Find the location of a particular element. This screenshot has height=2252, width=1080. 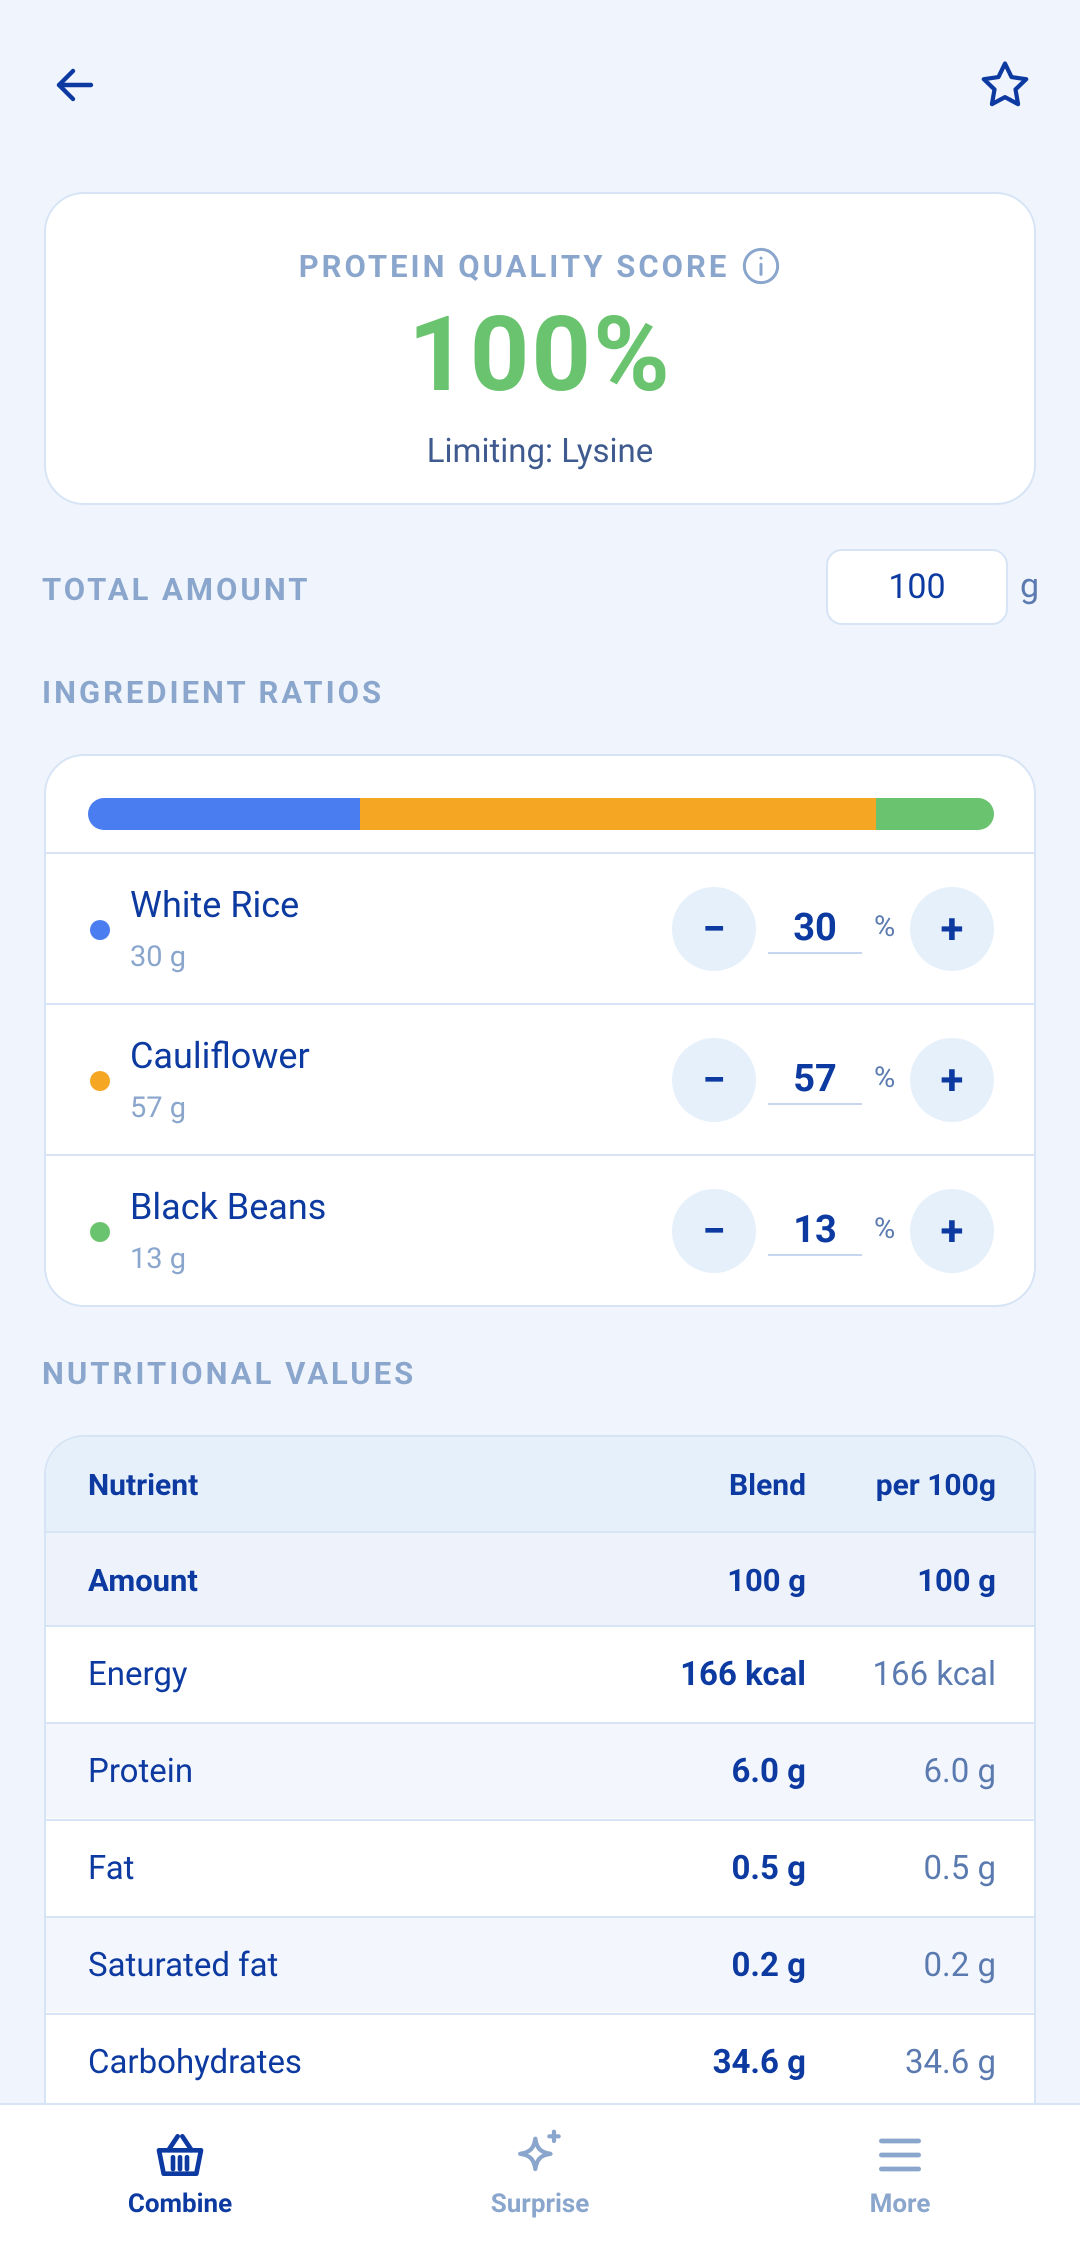

ingredient-grams: 30 g is located at coordinates (158, 957).